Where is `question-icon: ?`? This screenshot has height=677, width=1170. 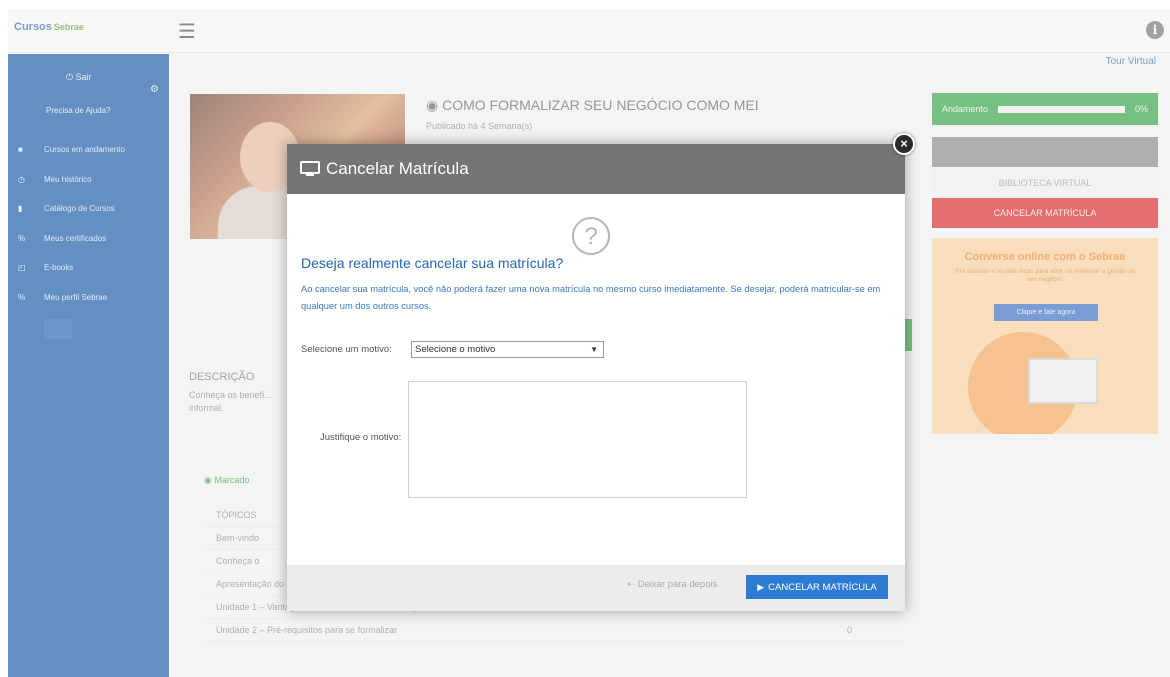 question-icon: ? is located at coordinates (591, 236).